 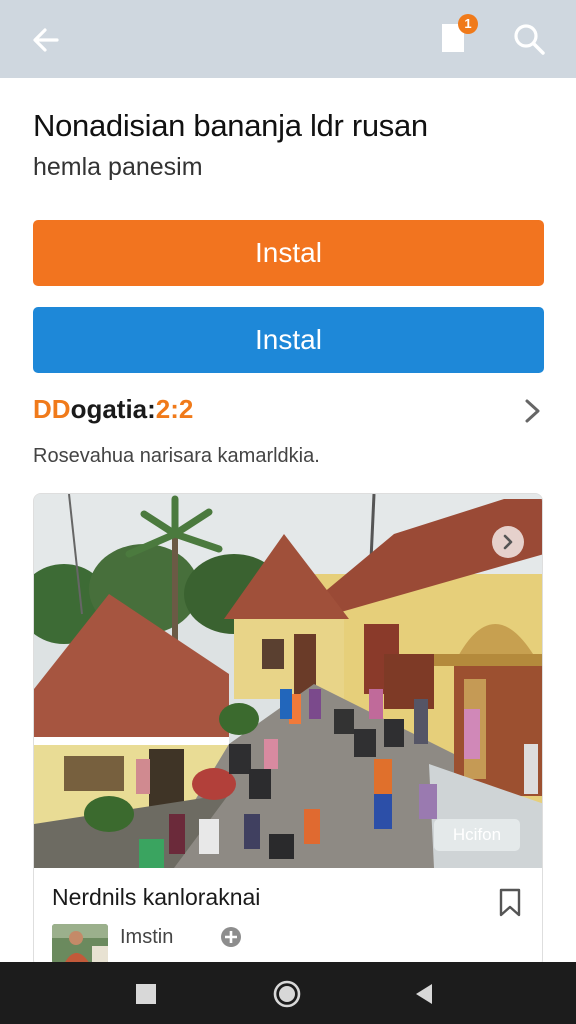 What do you see at coordinates (230, 125) in the screenshot?
I see `app-title: Nonadisian bananja ldr rusan` at bounding box center [230, 125].